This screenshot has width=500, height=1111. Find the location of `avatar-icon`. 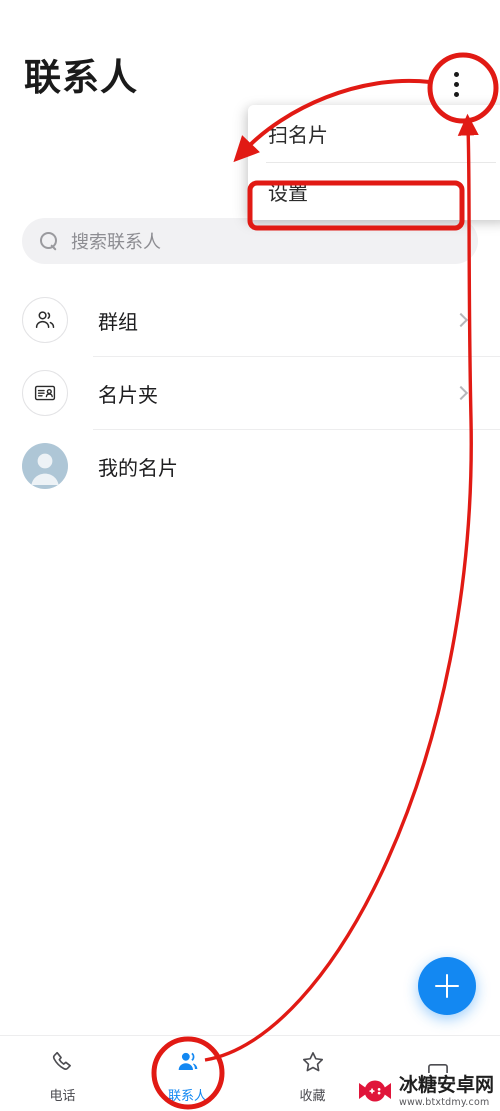

avatar-icon is located at coordinates (45, 466).